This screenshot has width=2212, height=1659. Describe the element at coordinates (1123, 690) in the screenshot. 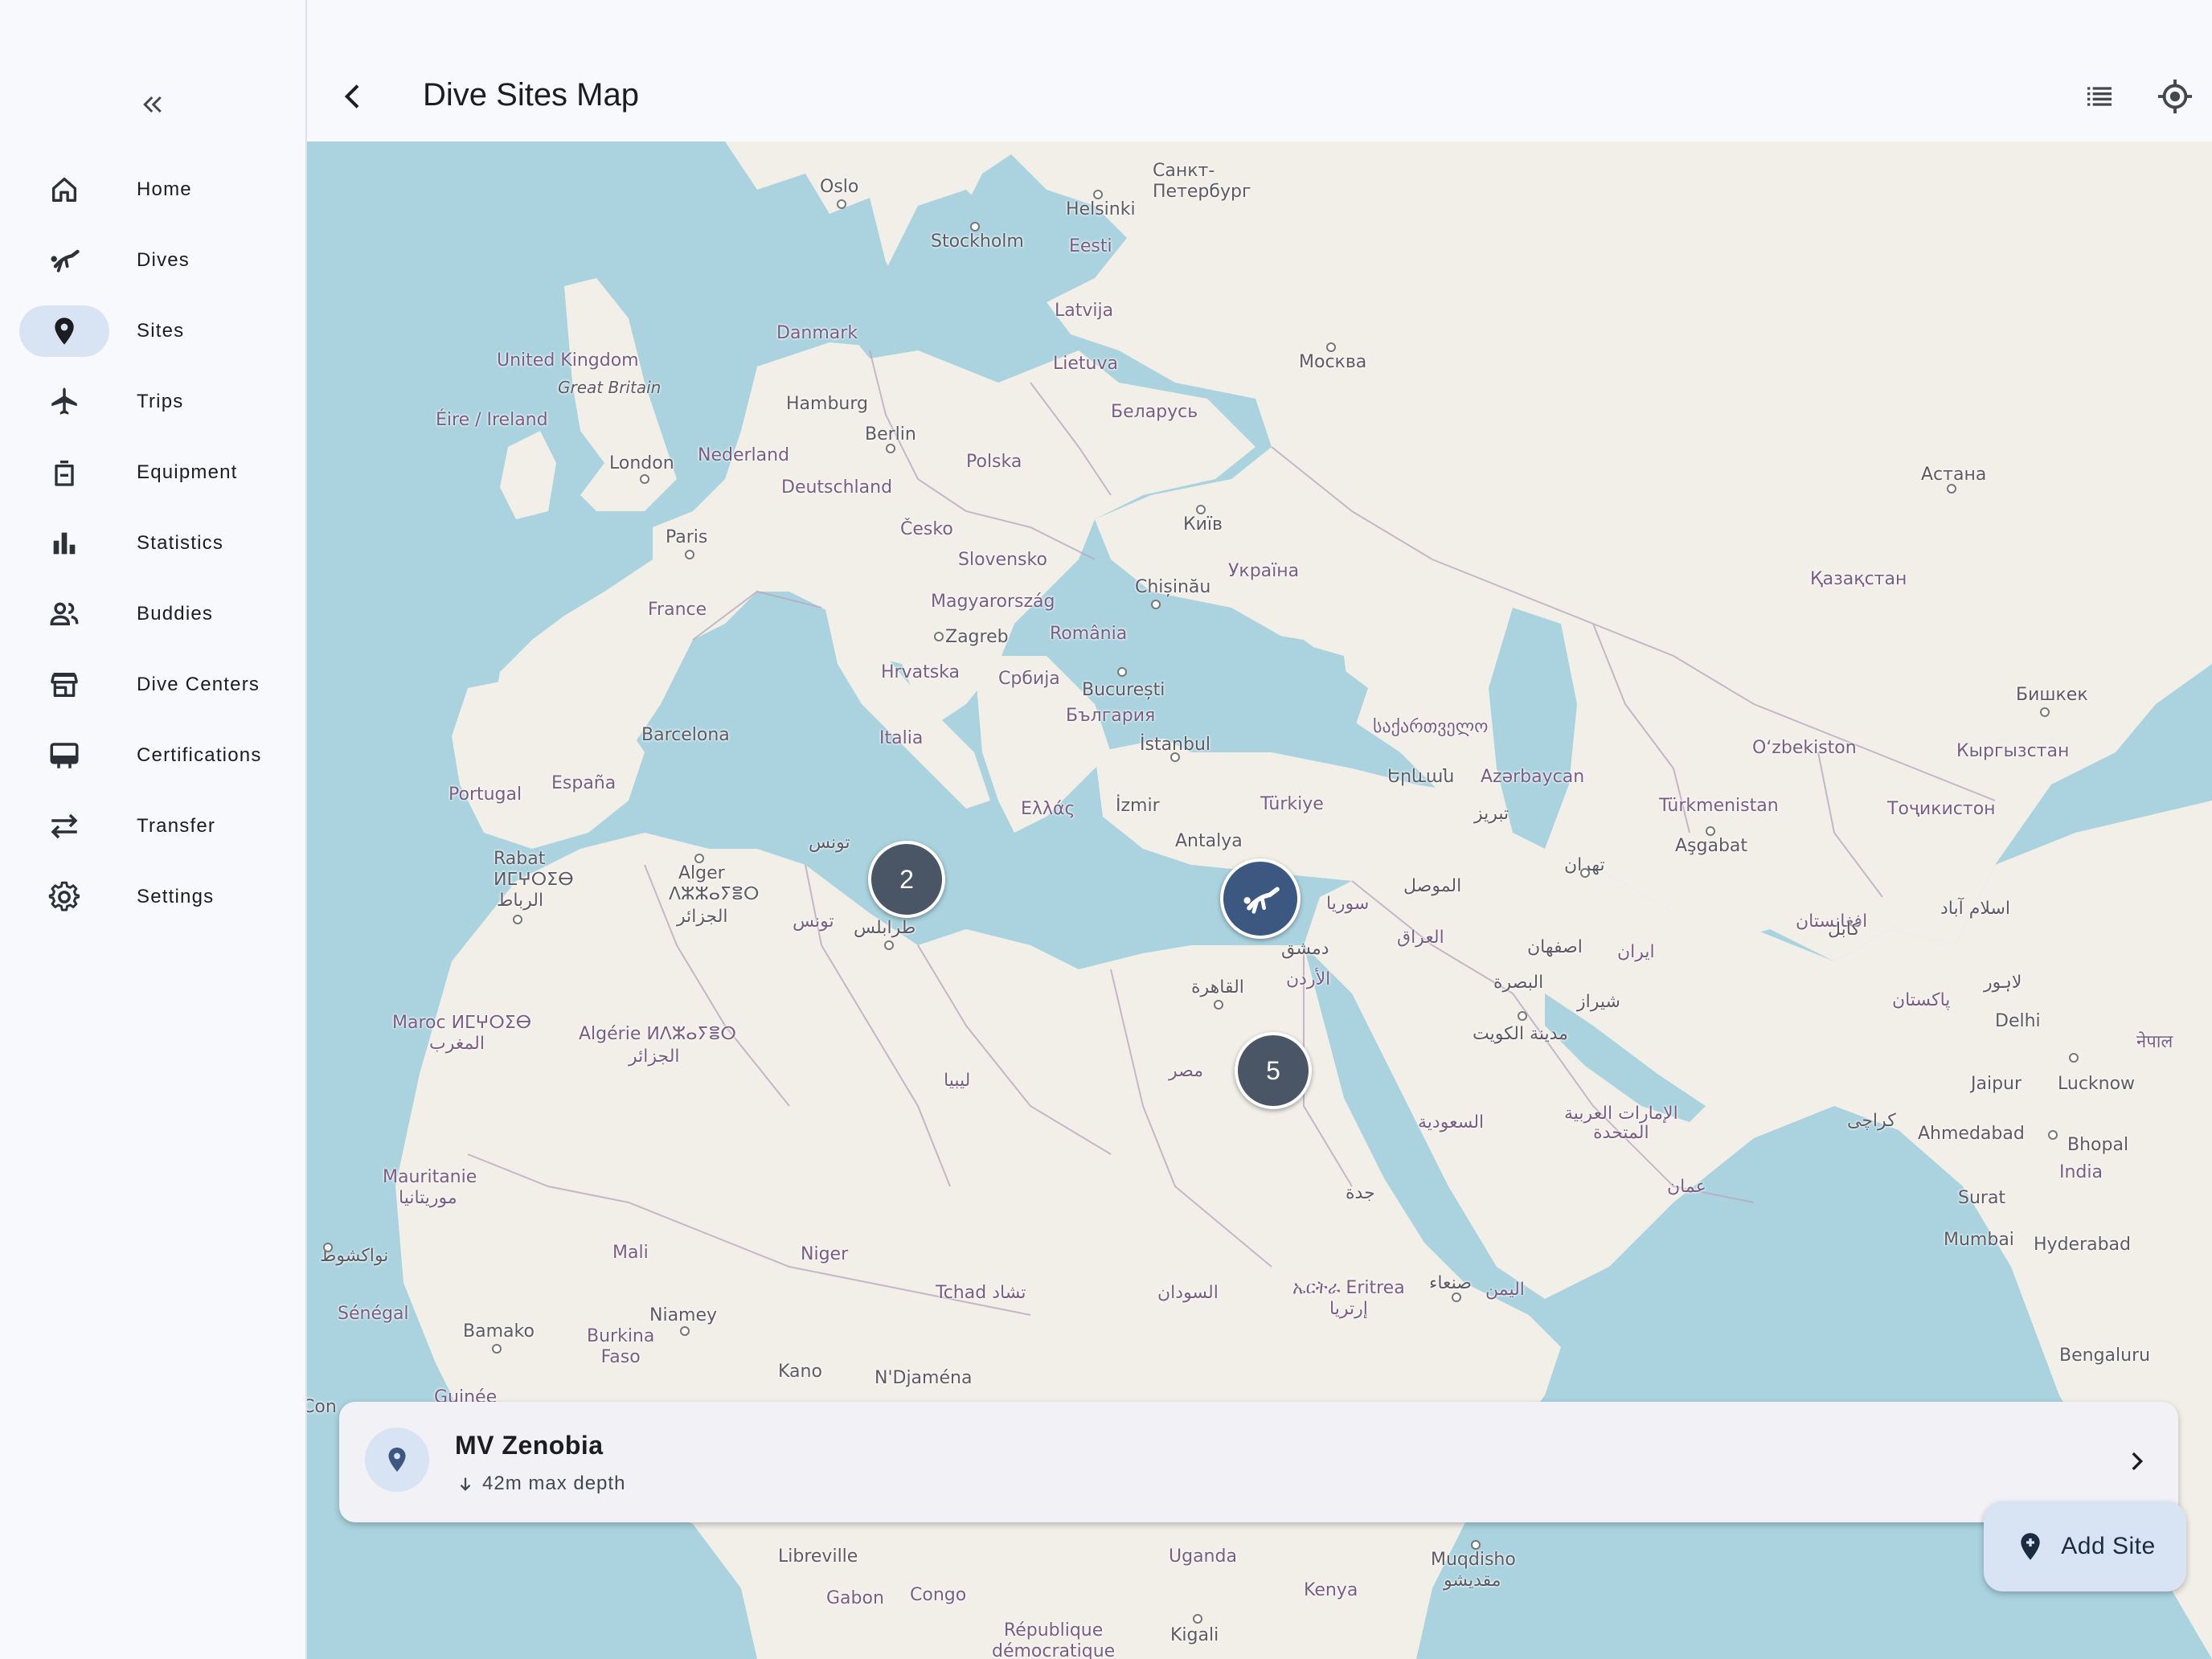

I see `map-label: București` at that location.